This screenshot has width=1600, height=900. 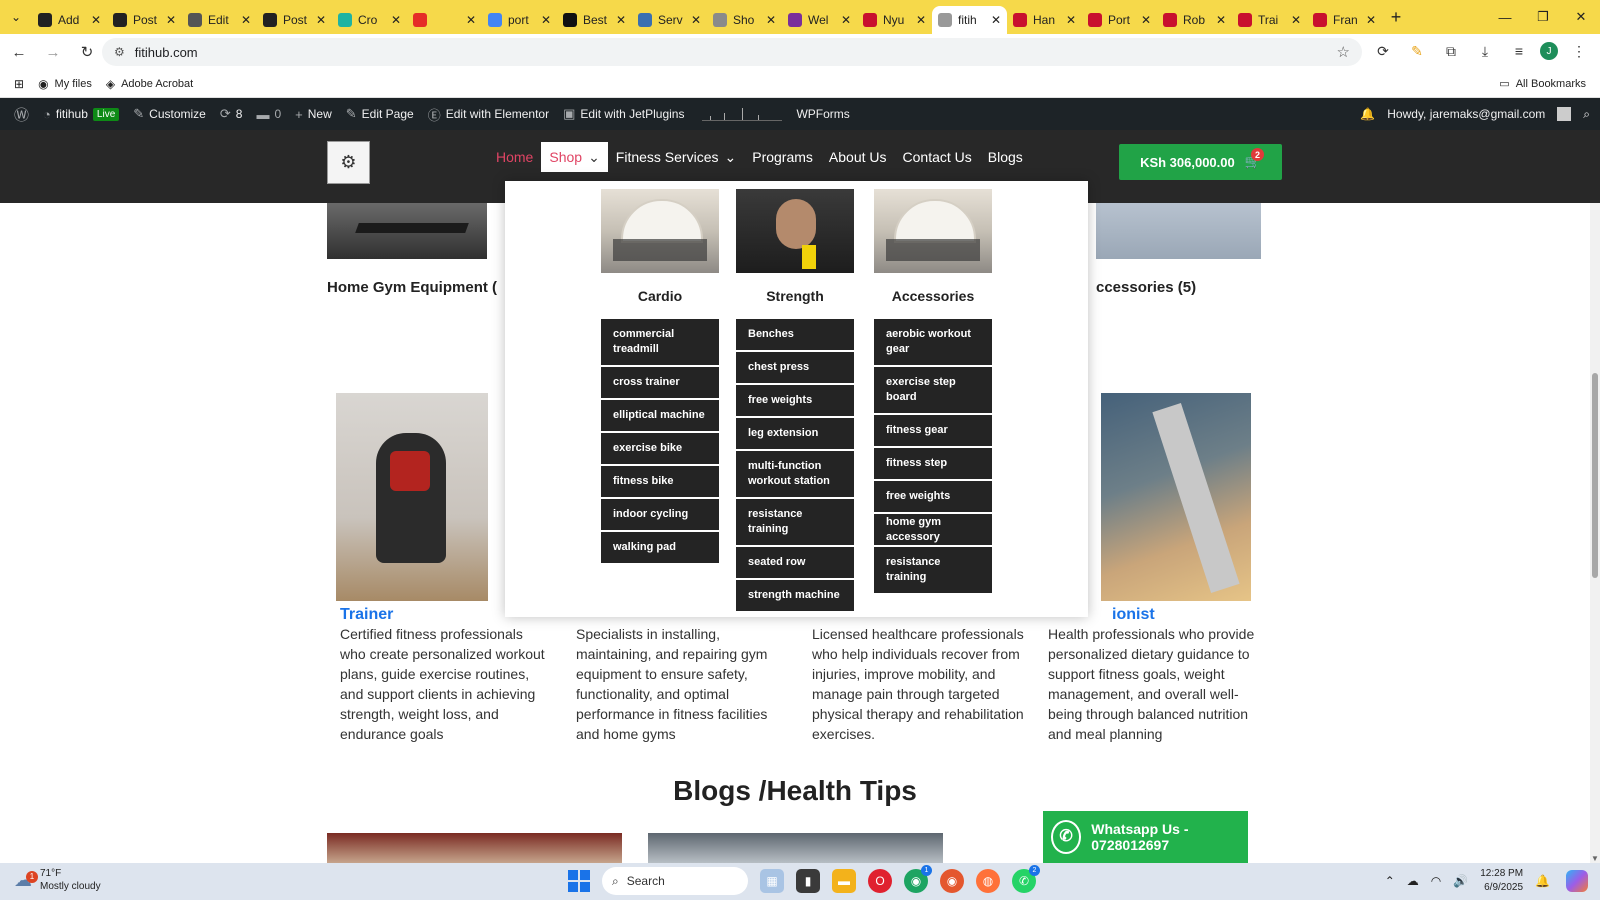 What do you see at coordinates (87, 52) in the screenshot?
I see `reload-icon: ↻` at bounding box center [87, 52].